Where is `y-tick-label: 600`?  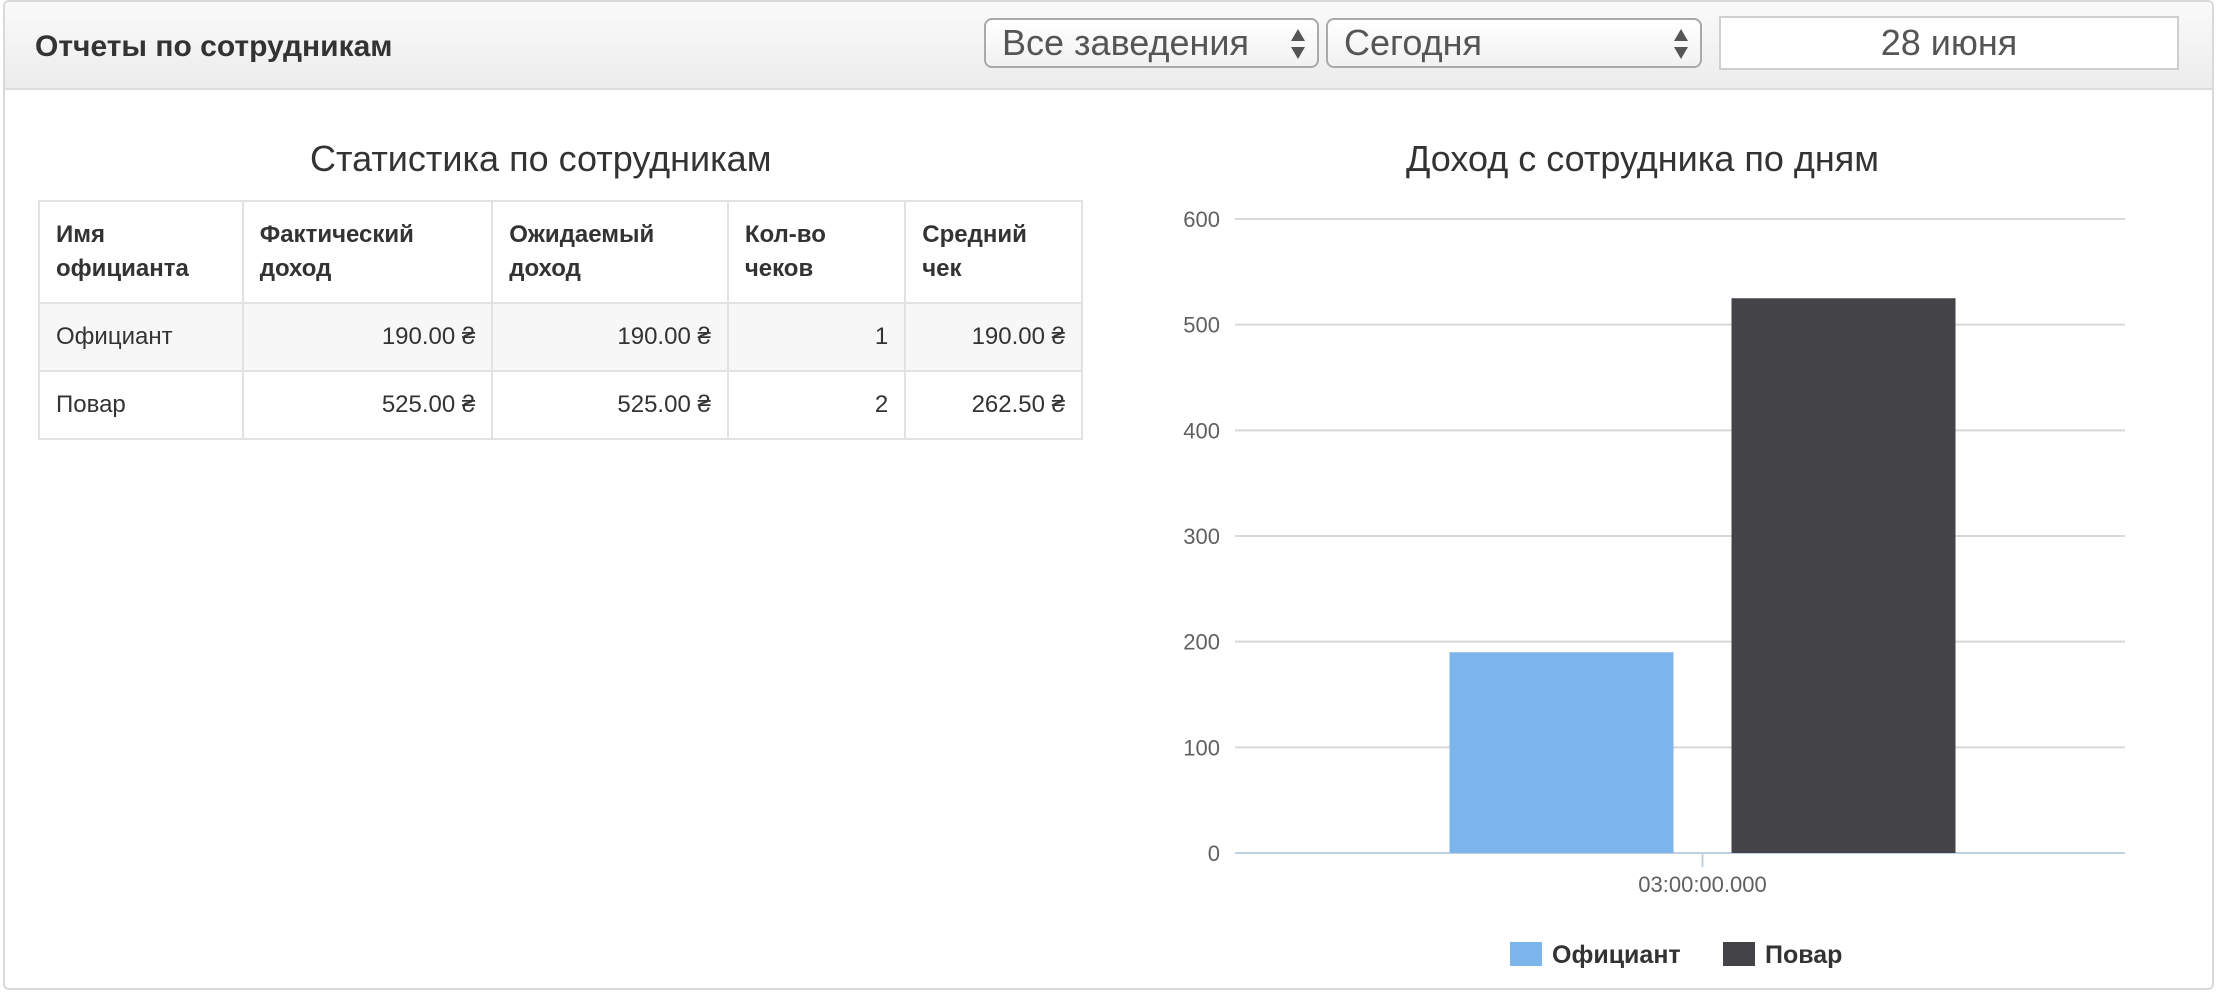 y-tick-label: 600 is located at coordinates (1201, 219).